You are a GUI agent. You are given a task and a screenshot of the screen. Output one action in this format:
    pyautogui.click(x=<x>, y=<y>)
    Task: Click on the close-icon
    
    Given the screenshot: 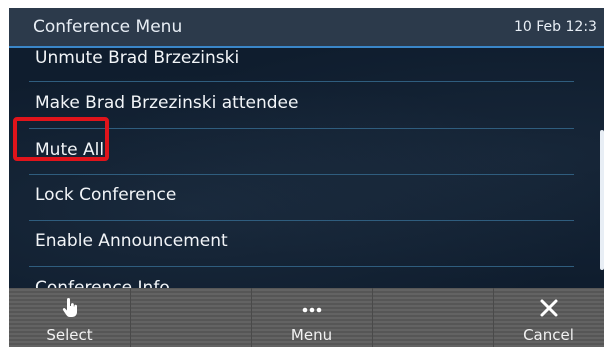 What is the action you would take?
    pyautogui.click(x=548, y=310)
    